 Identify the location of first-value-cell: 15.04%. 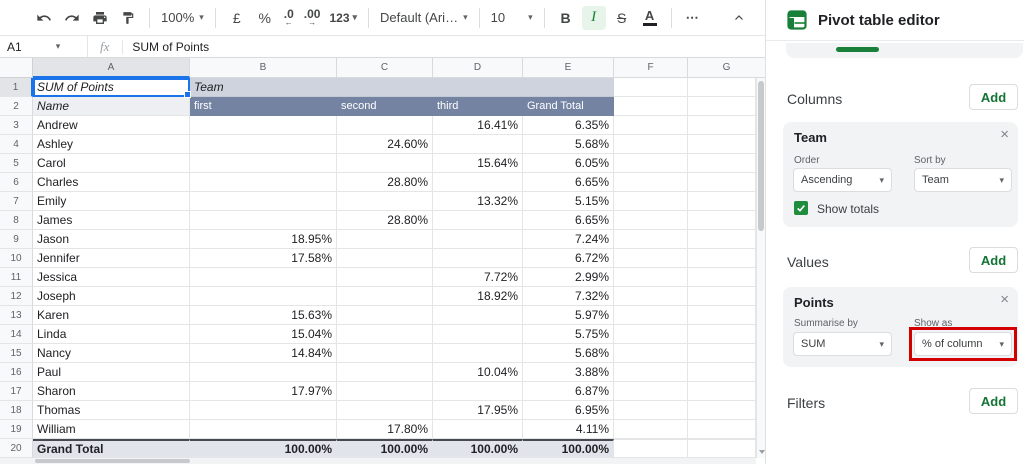
(263, 334).